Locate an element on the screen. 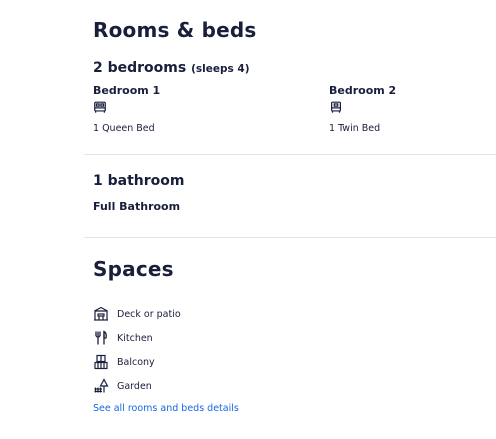 The image size is (496, 439). bedrooms-count-heading: 2 bedrooms (sleeps 4) is located at coordinates (171, 68).